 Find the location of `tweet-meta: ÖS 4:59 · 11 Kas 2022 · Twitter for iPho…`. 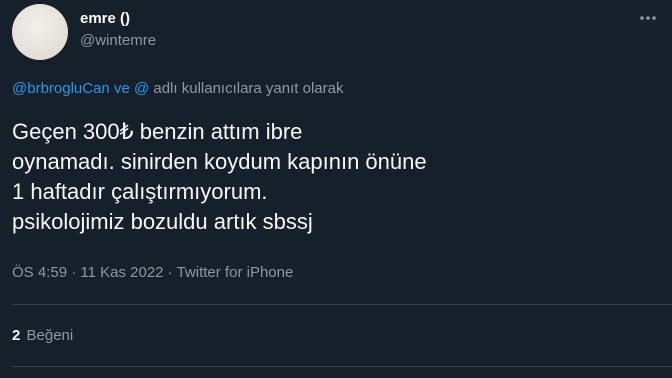

tweet-meta: ÖS 4:59 · 11 Kas 2022 · Twitter for iPho… is located at coordinates (152, 273).